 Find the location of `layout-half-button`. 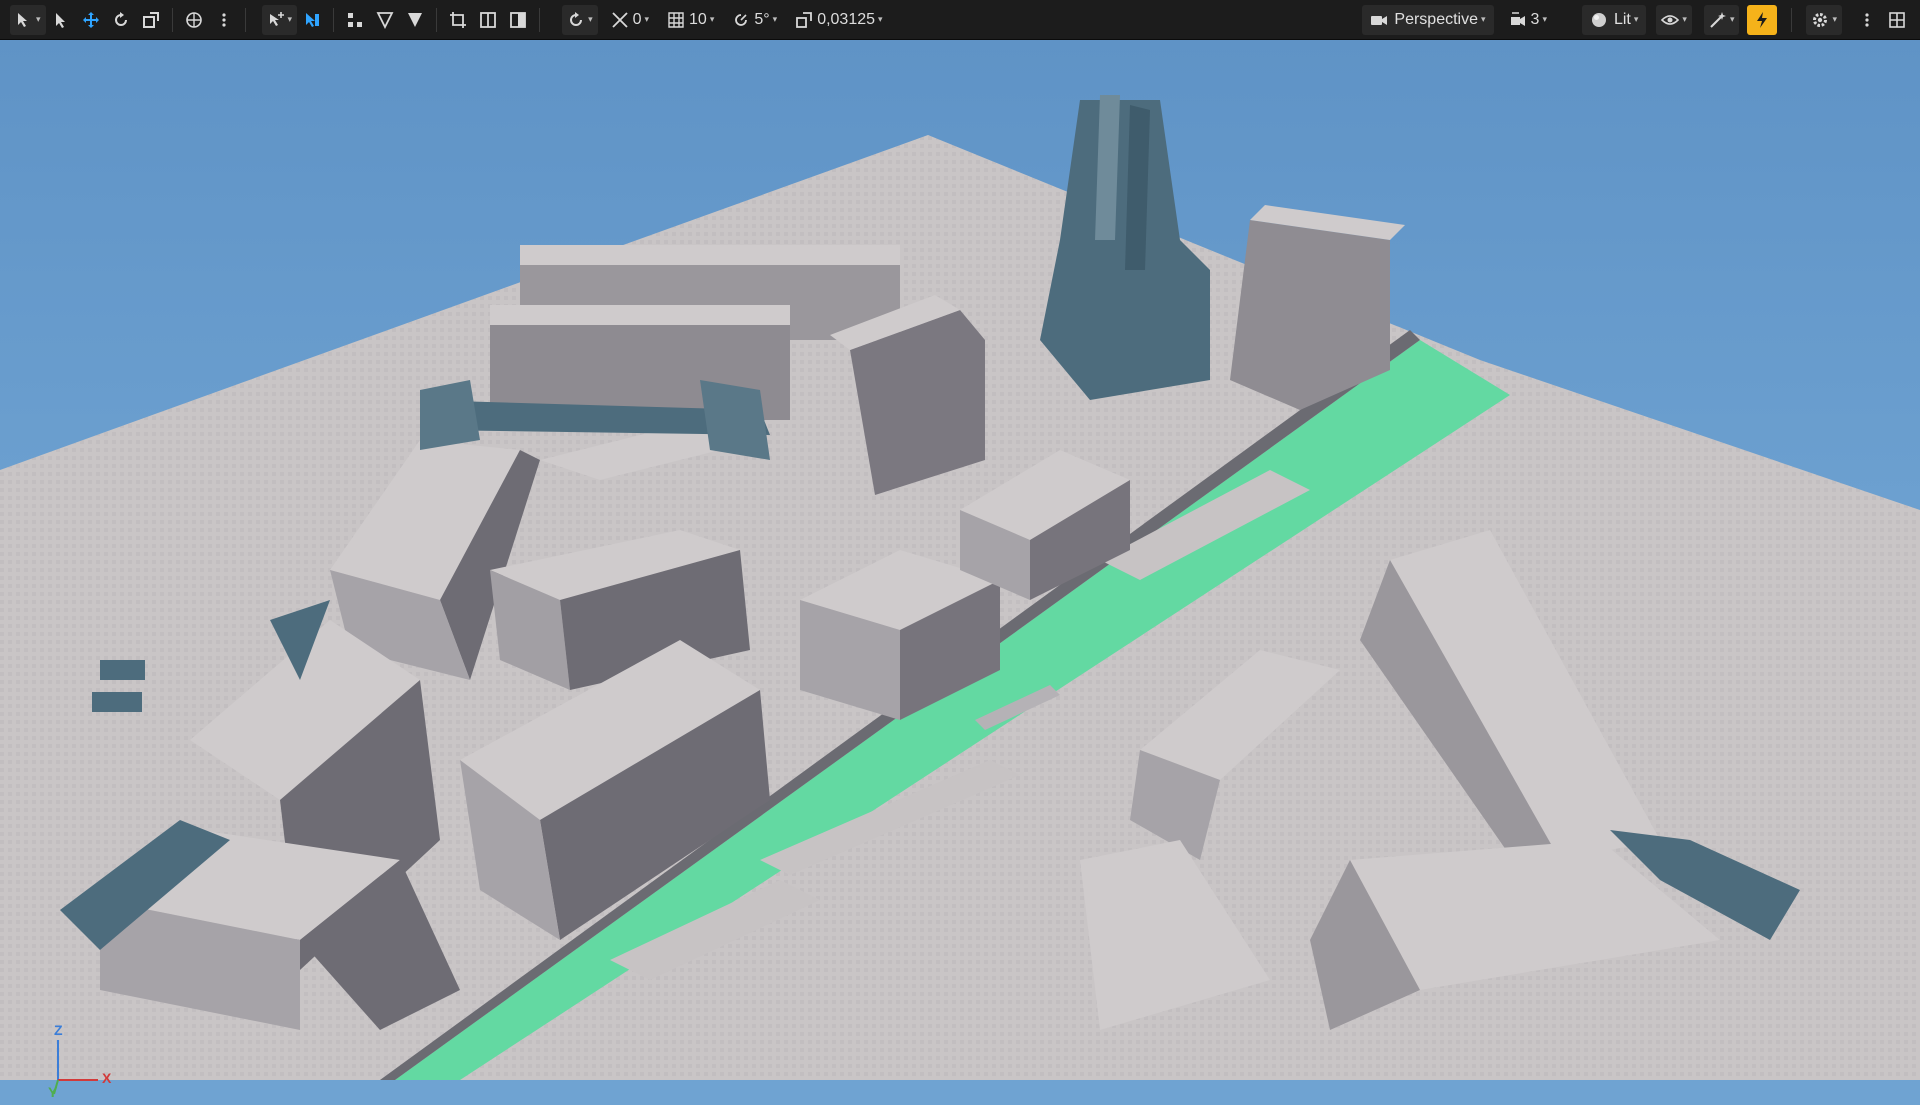

layout-half-button is located at coordinates (518, 20).